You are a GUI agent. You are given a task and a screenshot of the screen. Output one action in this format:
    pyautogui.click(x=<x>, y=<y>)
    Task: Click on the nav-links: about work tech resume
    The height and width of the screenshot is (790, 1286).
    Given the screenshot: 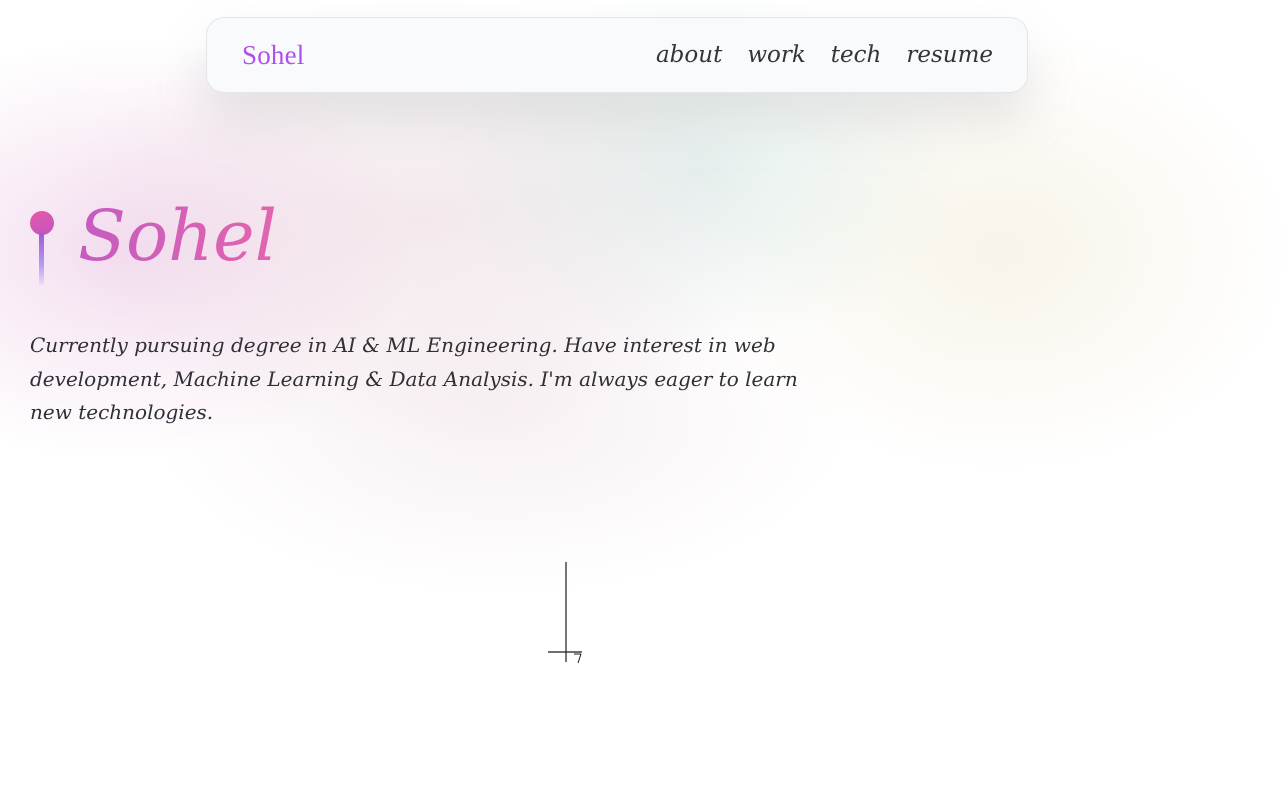 What is the action you would take?
    pyautogui.click(x=824, y=55)
    